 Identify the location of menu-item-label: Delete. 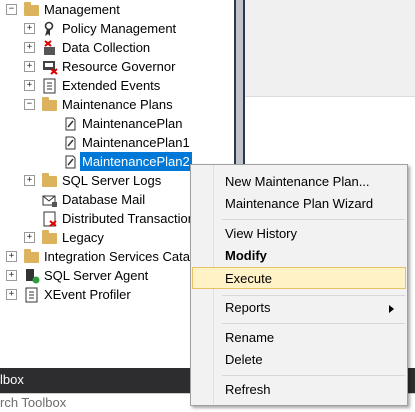
(244, 359).